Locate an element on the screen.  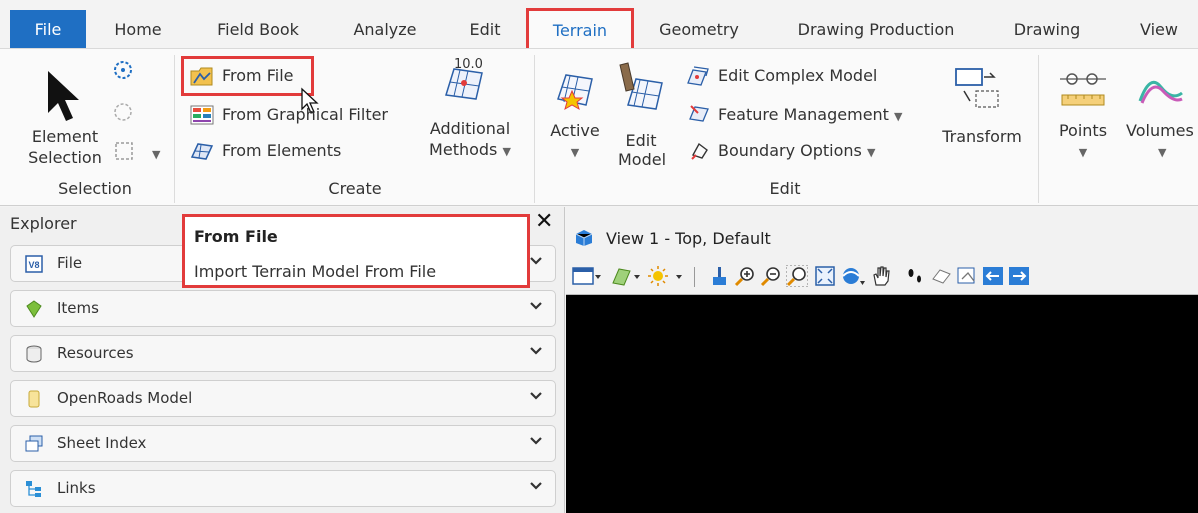
version-badge: 10.0 is located at coordinates (468, 64).